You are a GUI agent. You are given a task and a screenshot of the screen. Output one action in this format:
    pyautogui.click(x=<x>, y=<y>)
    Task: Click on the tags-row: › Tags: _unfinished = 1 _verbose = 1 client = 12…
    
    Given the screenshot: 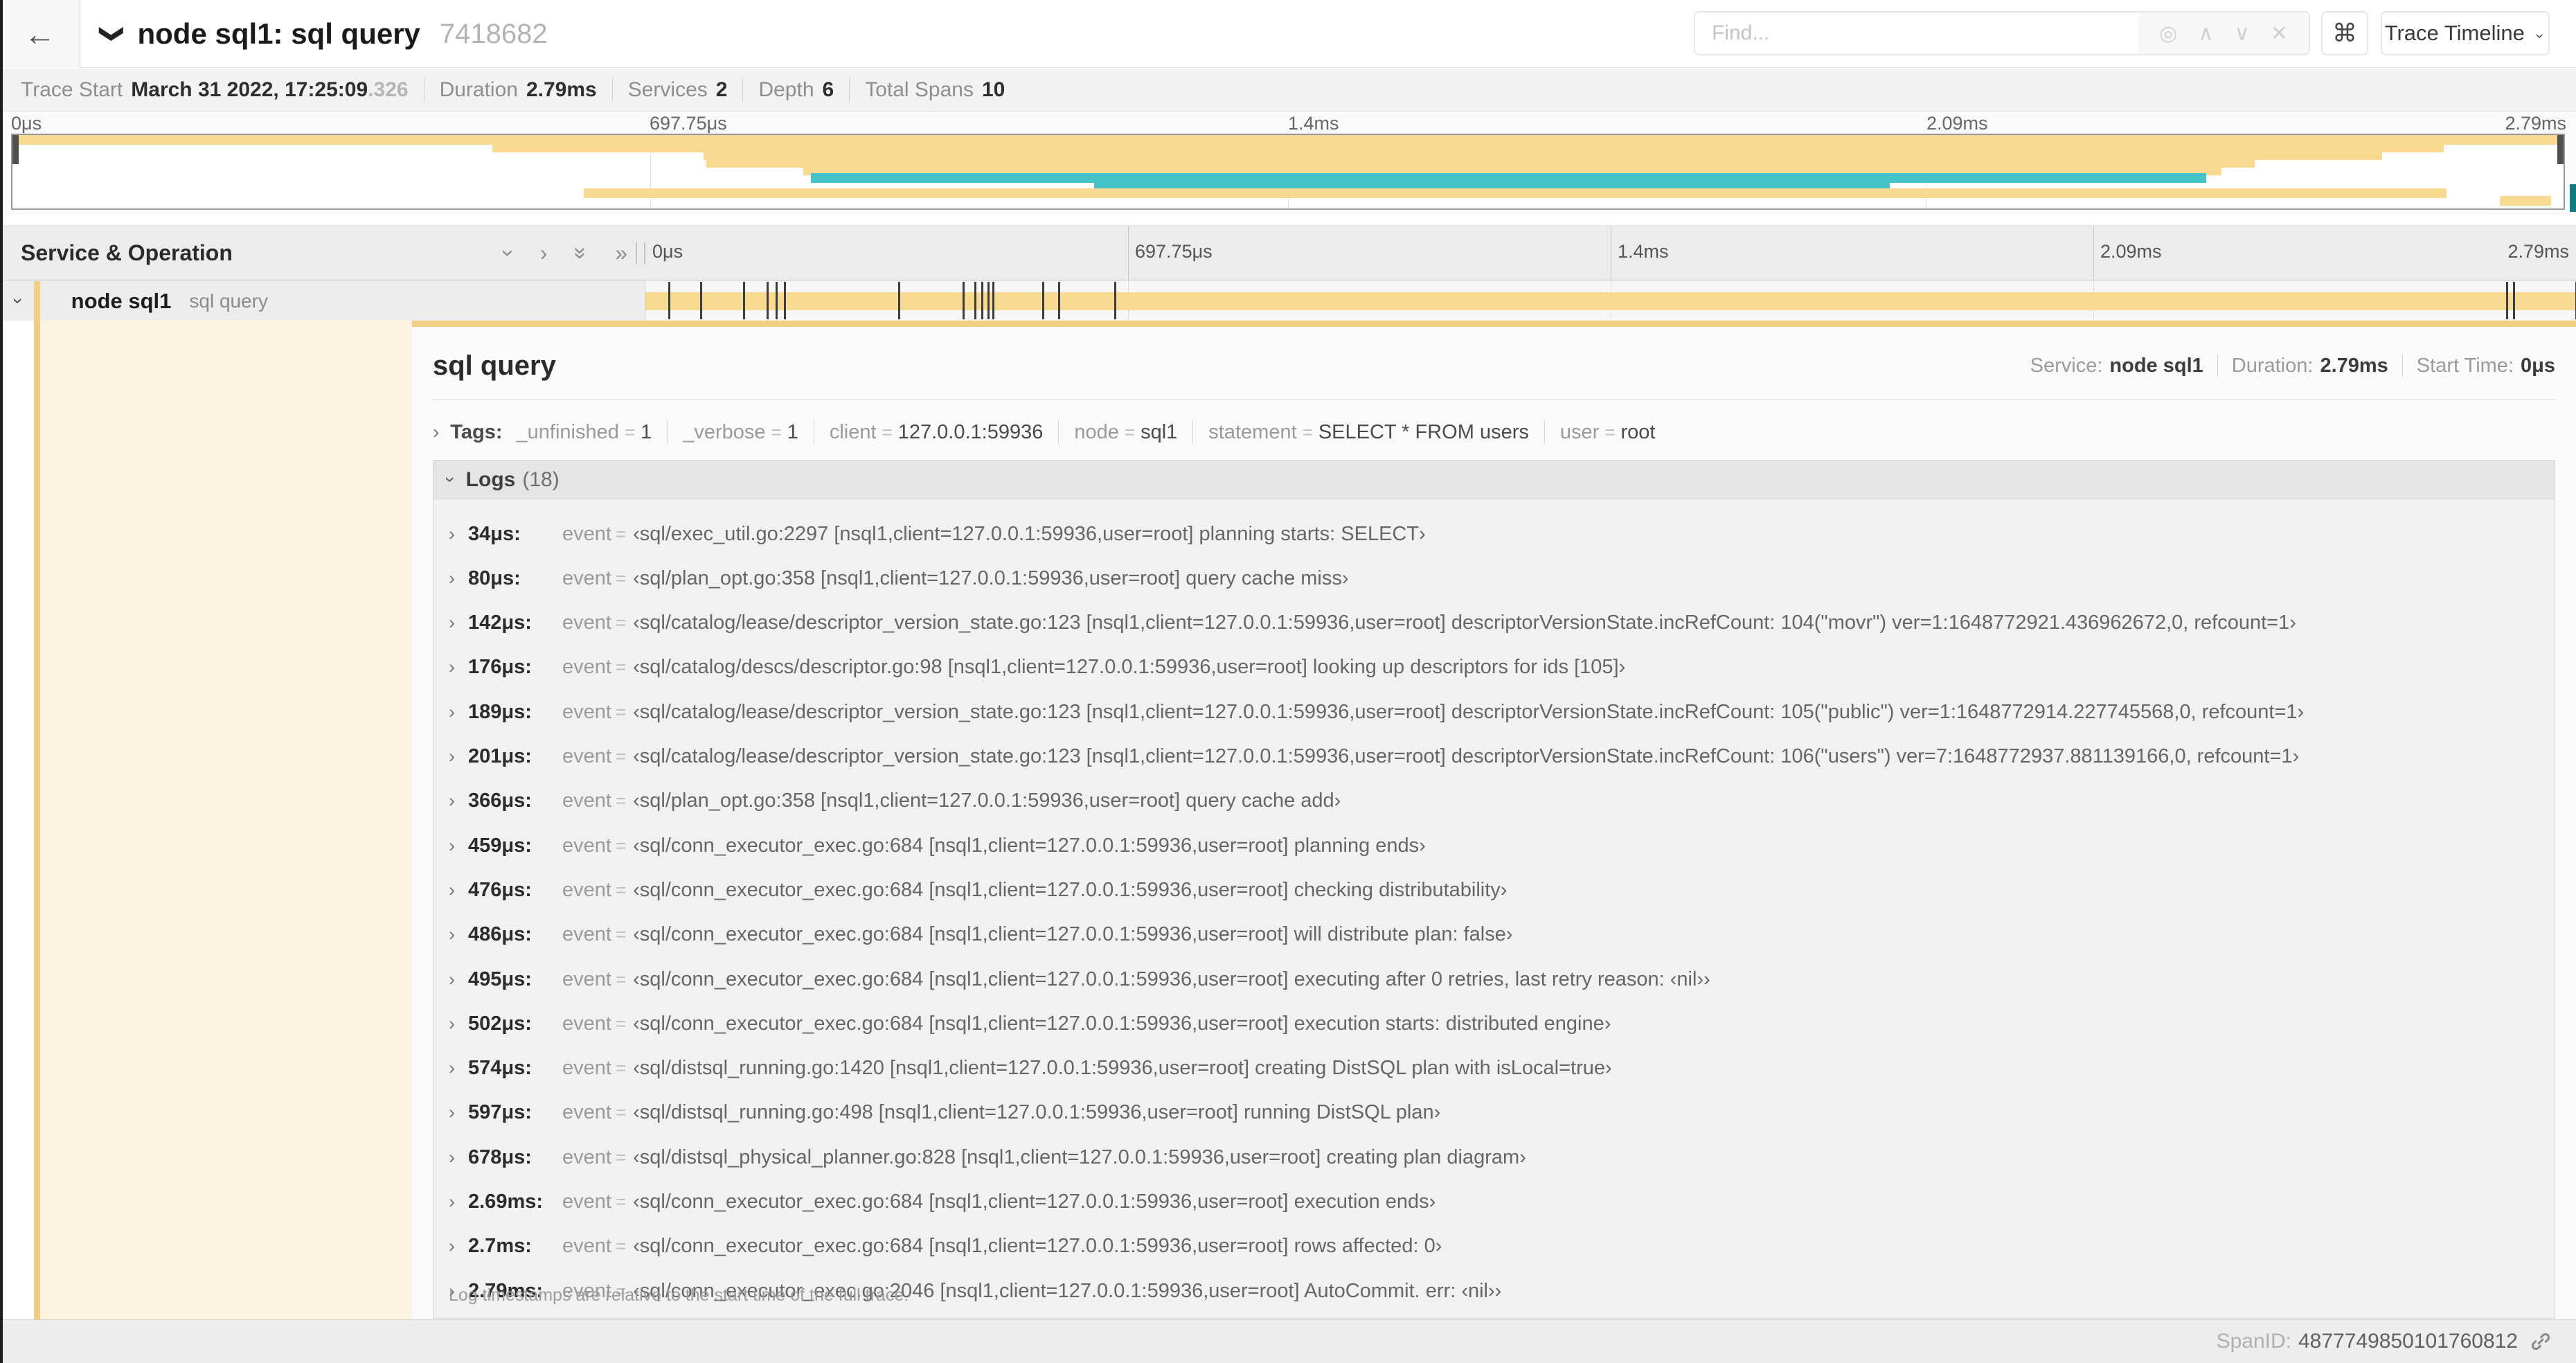 What is the action you would take?
    pyautogui.click(x=1494, y=433)
    